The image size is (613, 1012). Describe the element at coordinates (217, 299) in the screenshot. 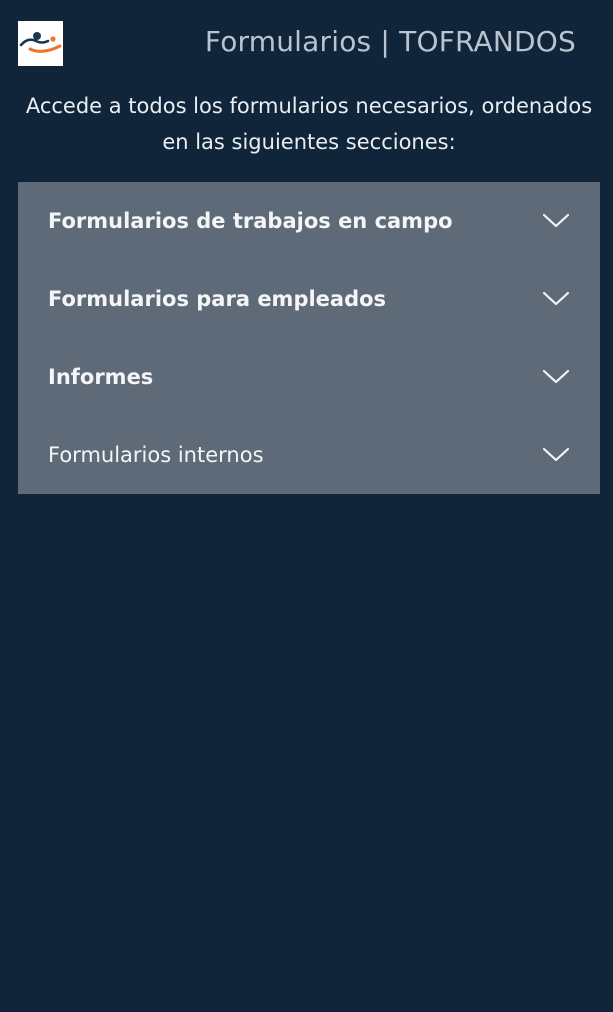

I see `accordion-item-label: Formularios para empleados` at that location.